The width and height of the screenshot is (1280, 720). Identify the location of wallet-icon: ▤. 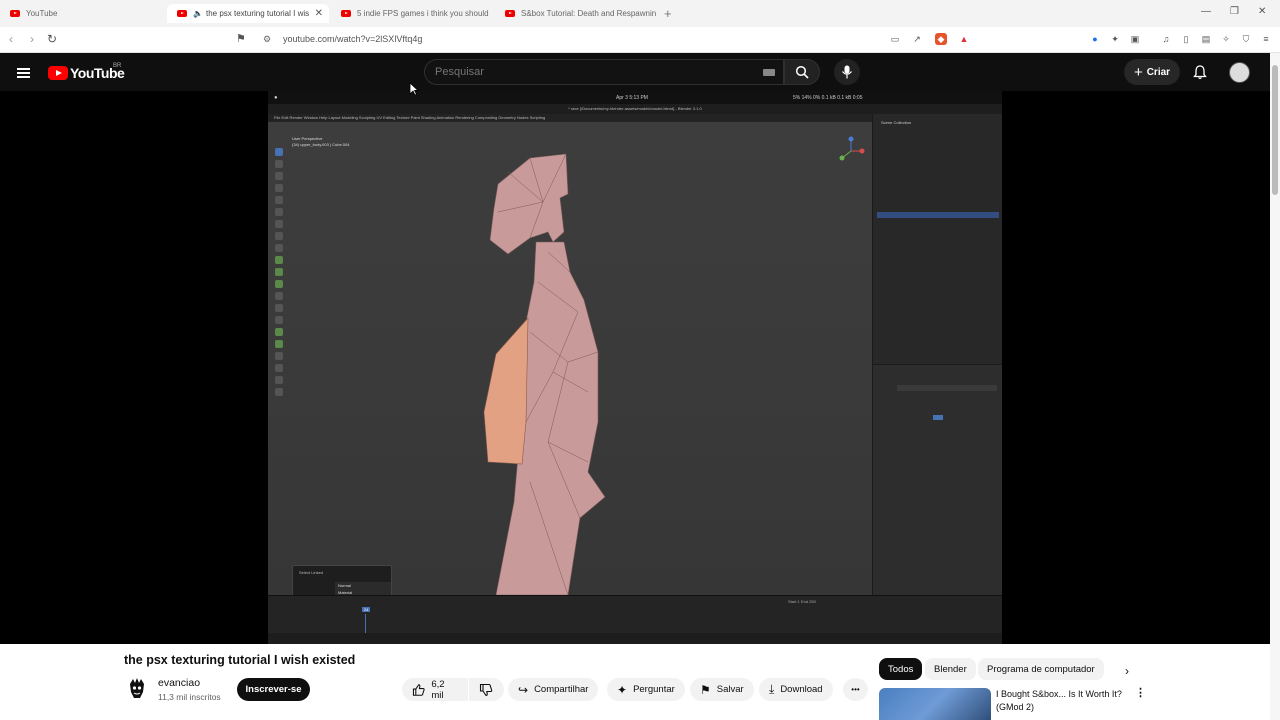
(1206, 39).